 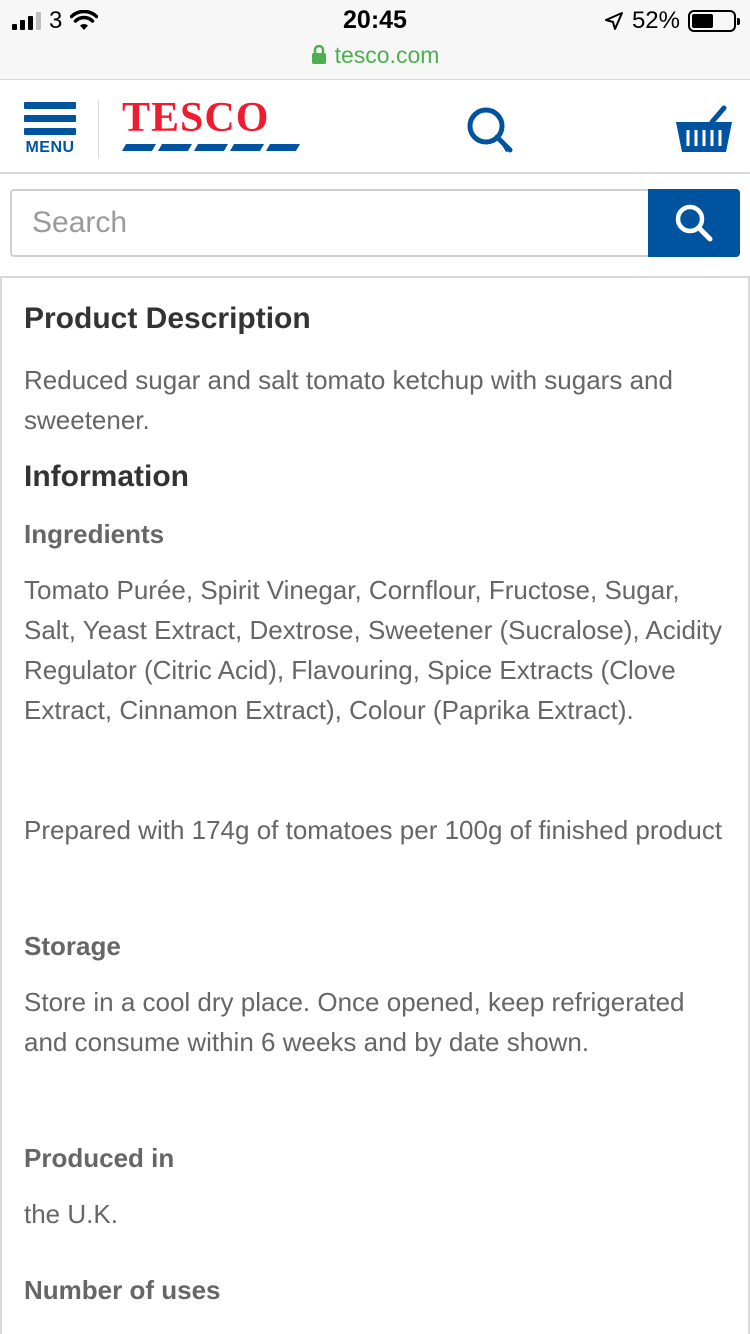 I want to click on basket-icon, so click(x=704, y=128).